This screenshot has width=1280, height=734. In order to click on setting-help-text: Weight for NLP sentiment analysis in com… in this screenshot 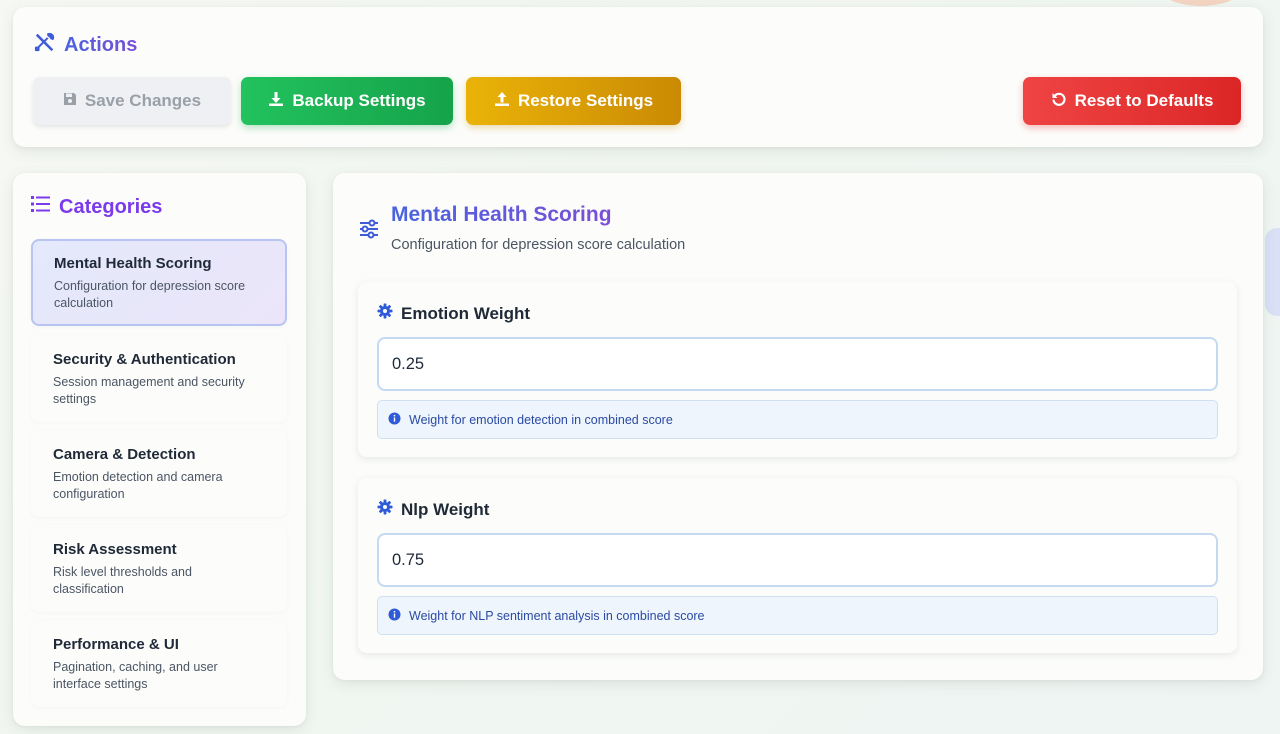, I will do `click(797, 615)`.